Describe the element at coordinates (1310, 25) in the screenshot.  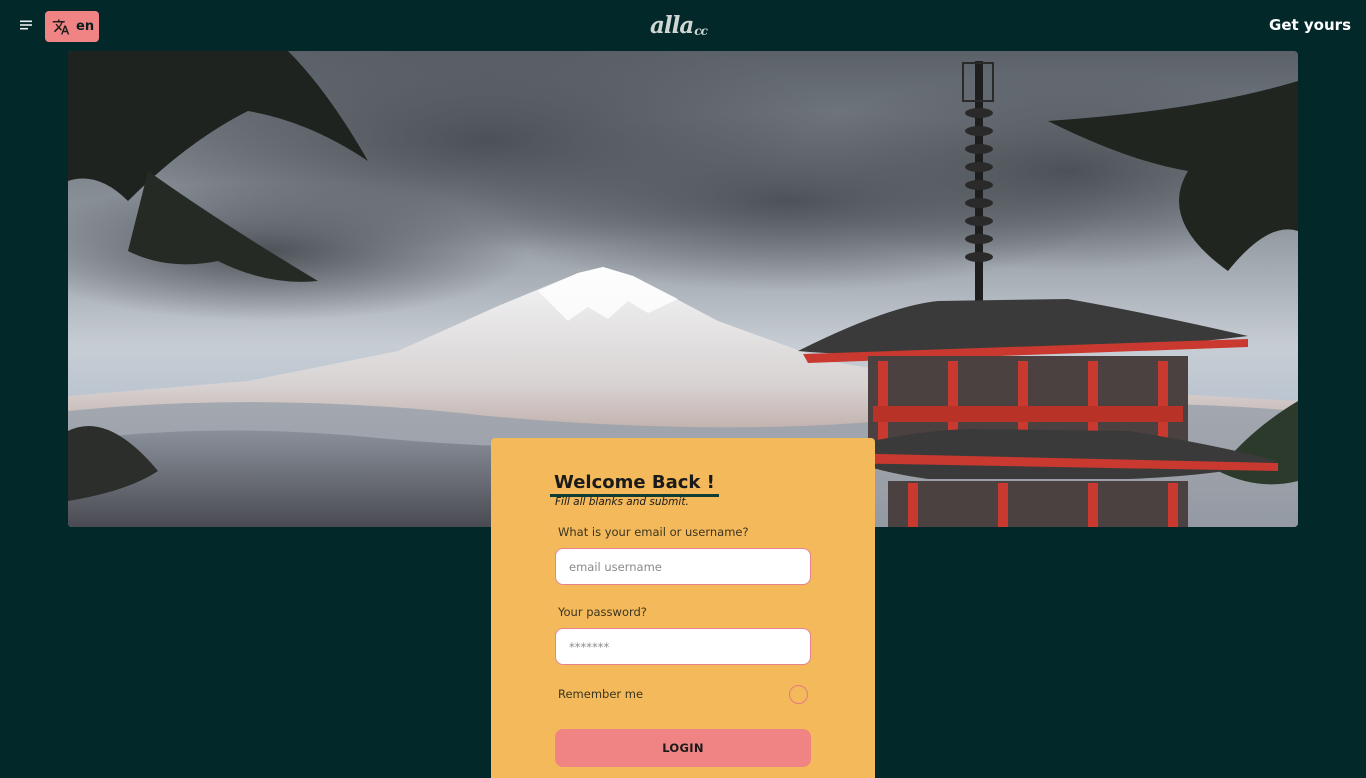
I see `get-yours-link: Get yours` at that location.